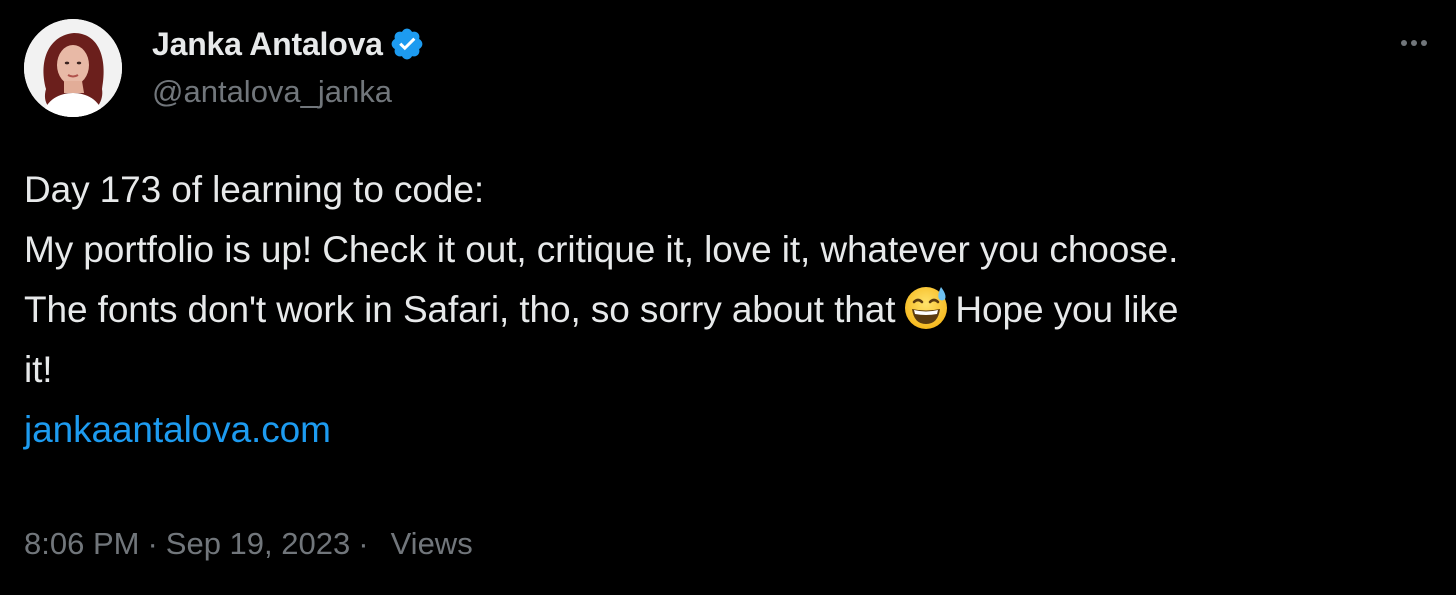 The image size is (1456, 595). I want to click on avatar-photo, so click(73, 68).